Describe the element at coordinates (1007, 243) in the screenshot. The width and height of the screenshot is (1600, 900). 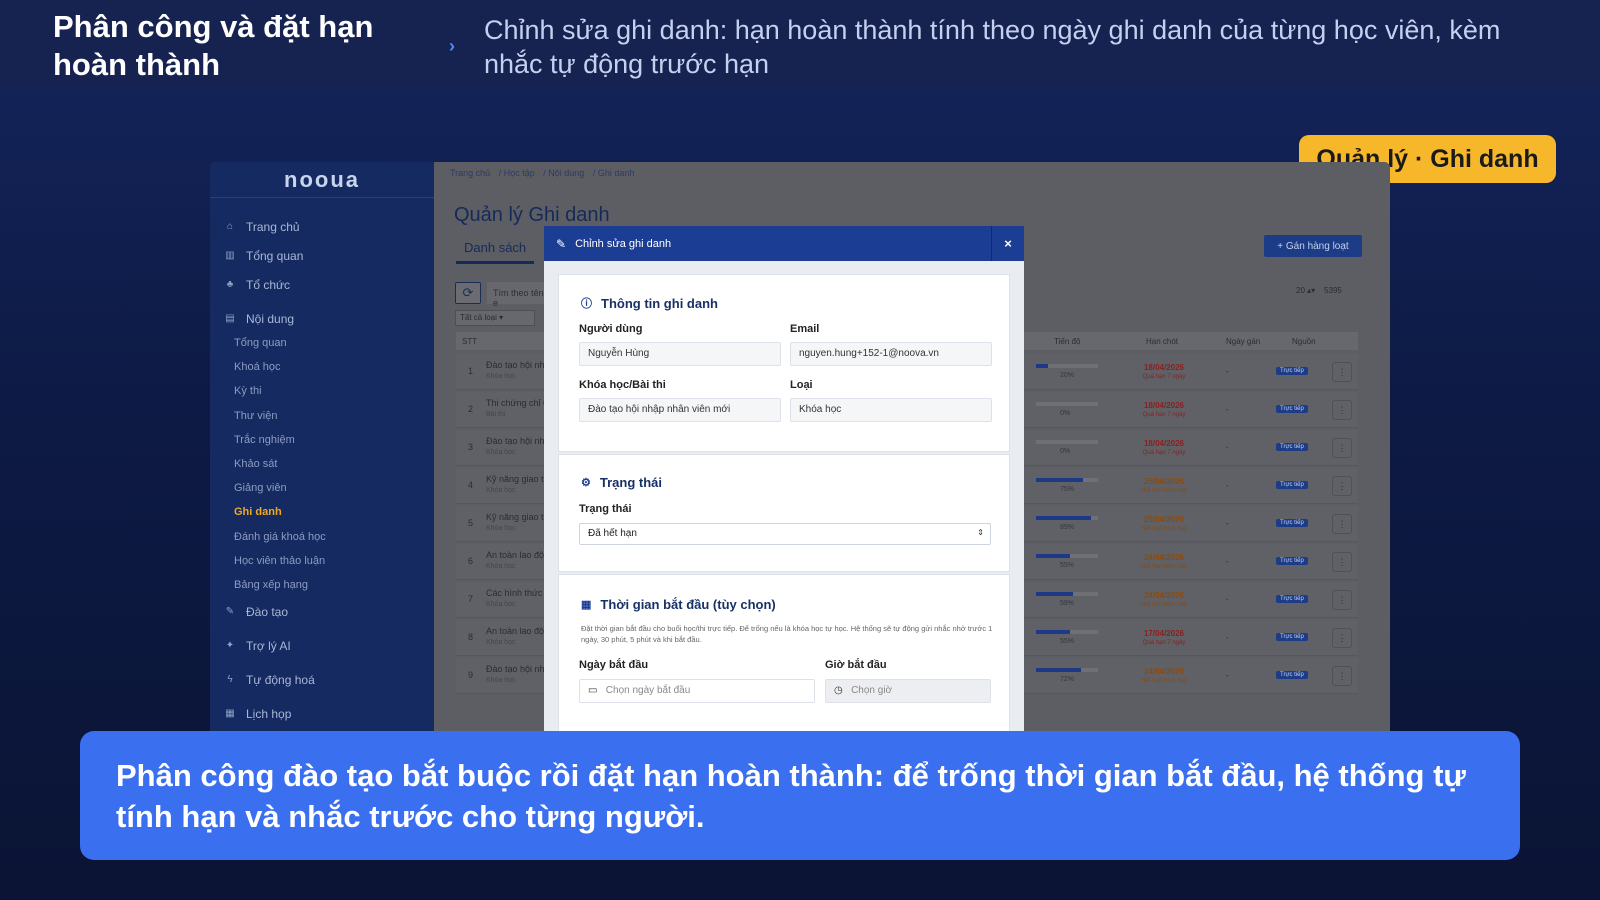
I see `close-icon: ×` at that location.